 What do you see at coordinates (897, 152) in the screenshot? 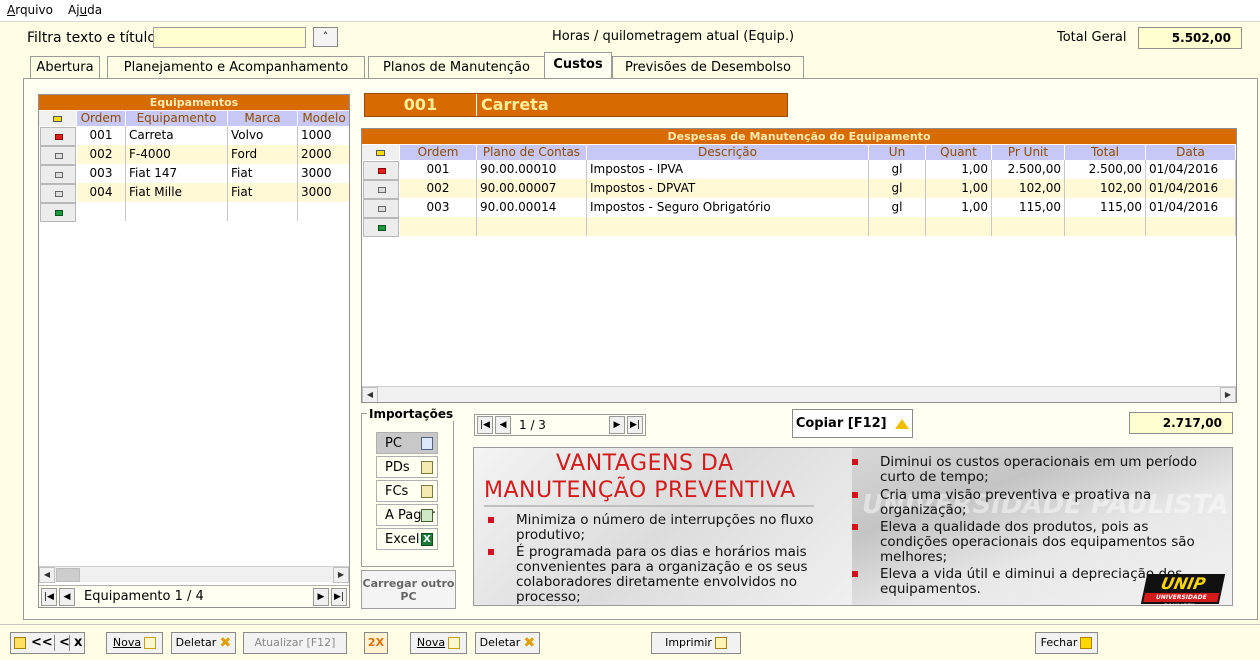
I see `col-un: Un` at bounding box center [897, 152].